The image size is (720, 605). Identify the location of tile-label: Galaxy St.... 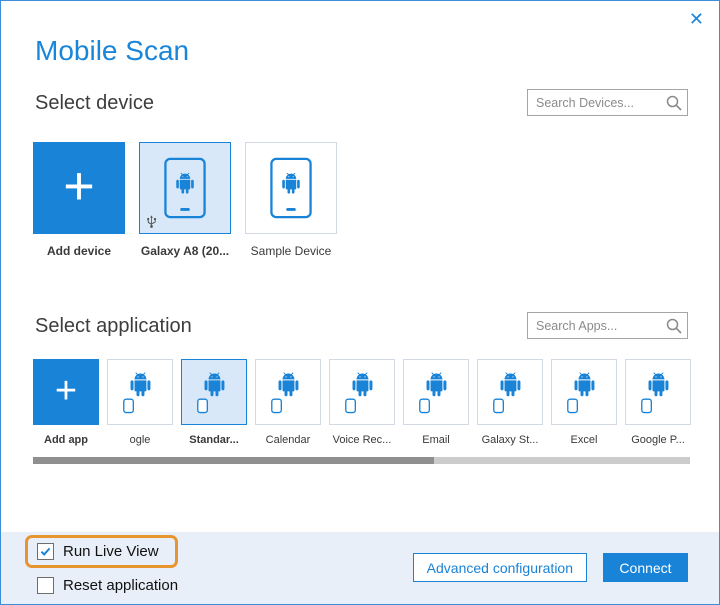
(510, 440).